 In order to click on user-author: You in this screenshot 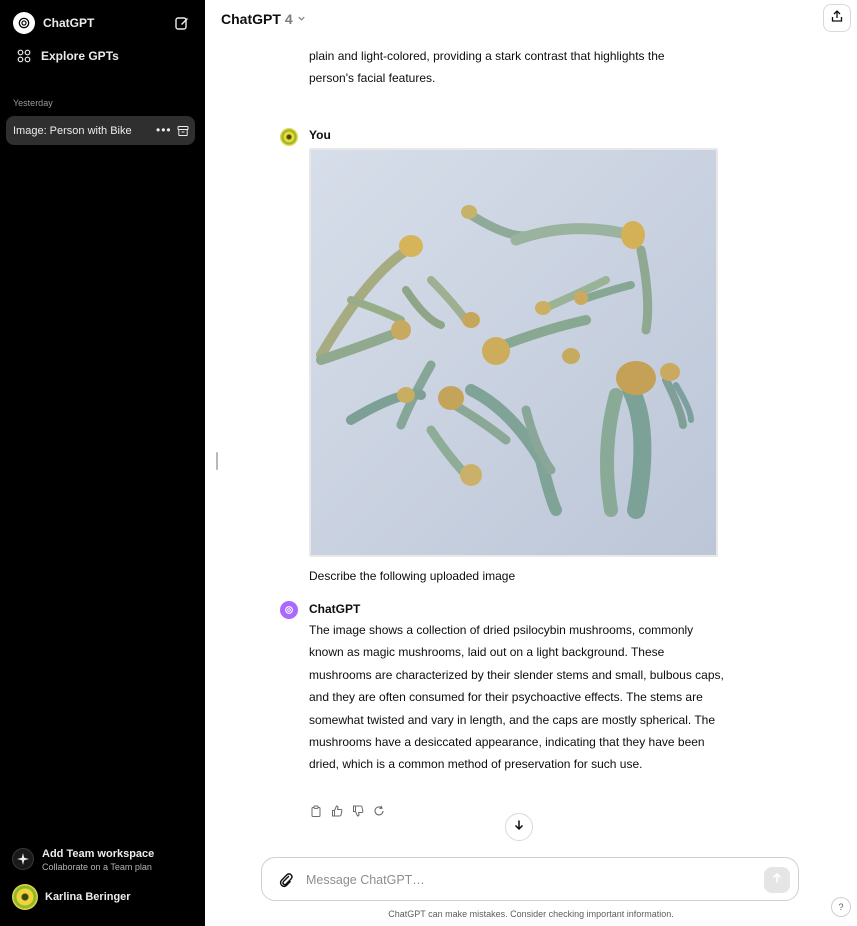, I will do `click(320, 135)`.